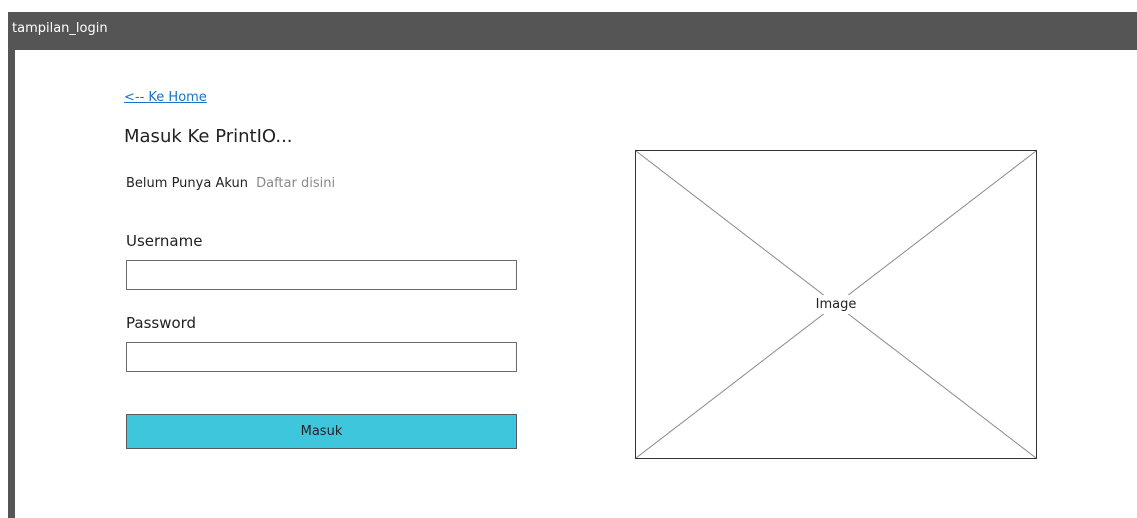 The image size is (1137, 518). Describe the element at coordinates (60, 28) in the screenshot. I see `window-title: tampilan_login` at that location.